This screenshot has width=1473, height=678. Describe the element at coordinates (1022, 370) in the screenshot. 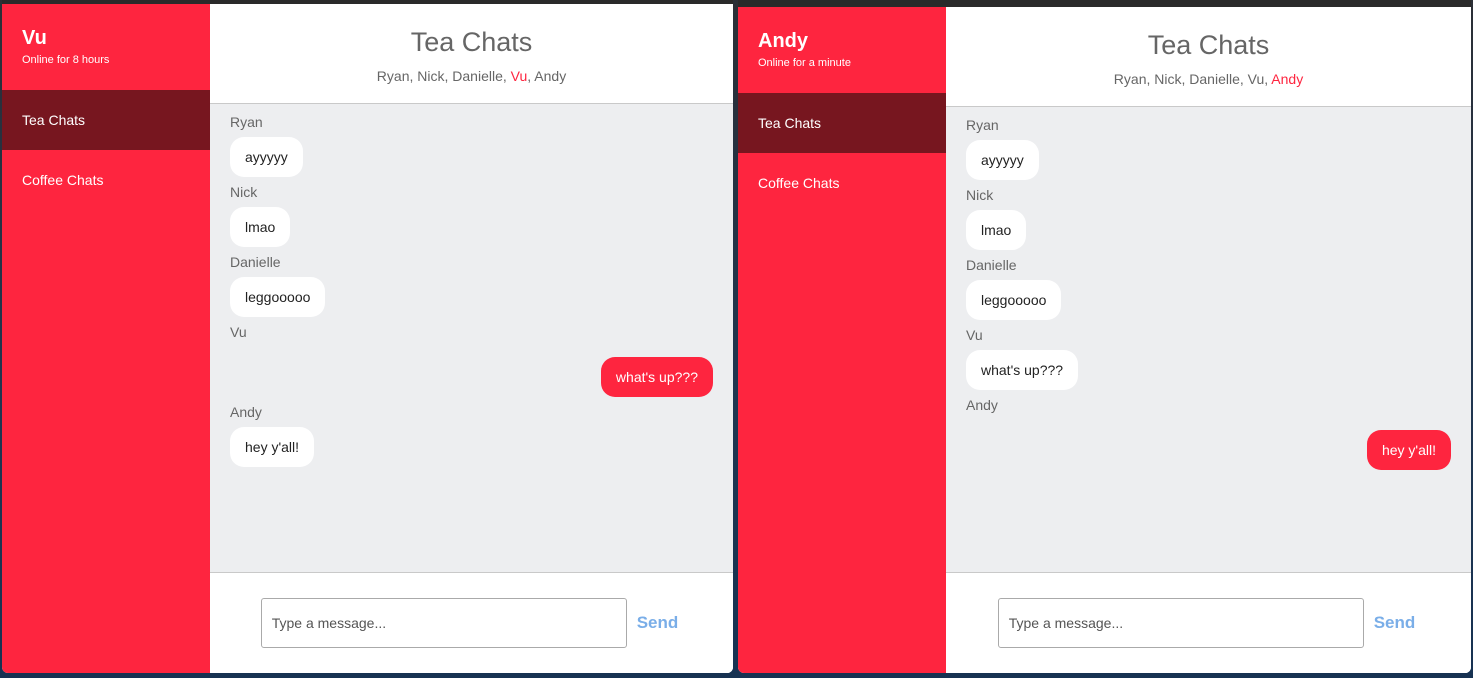

I see `message-bubble: what's up???` at that location.